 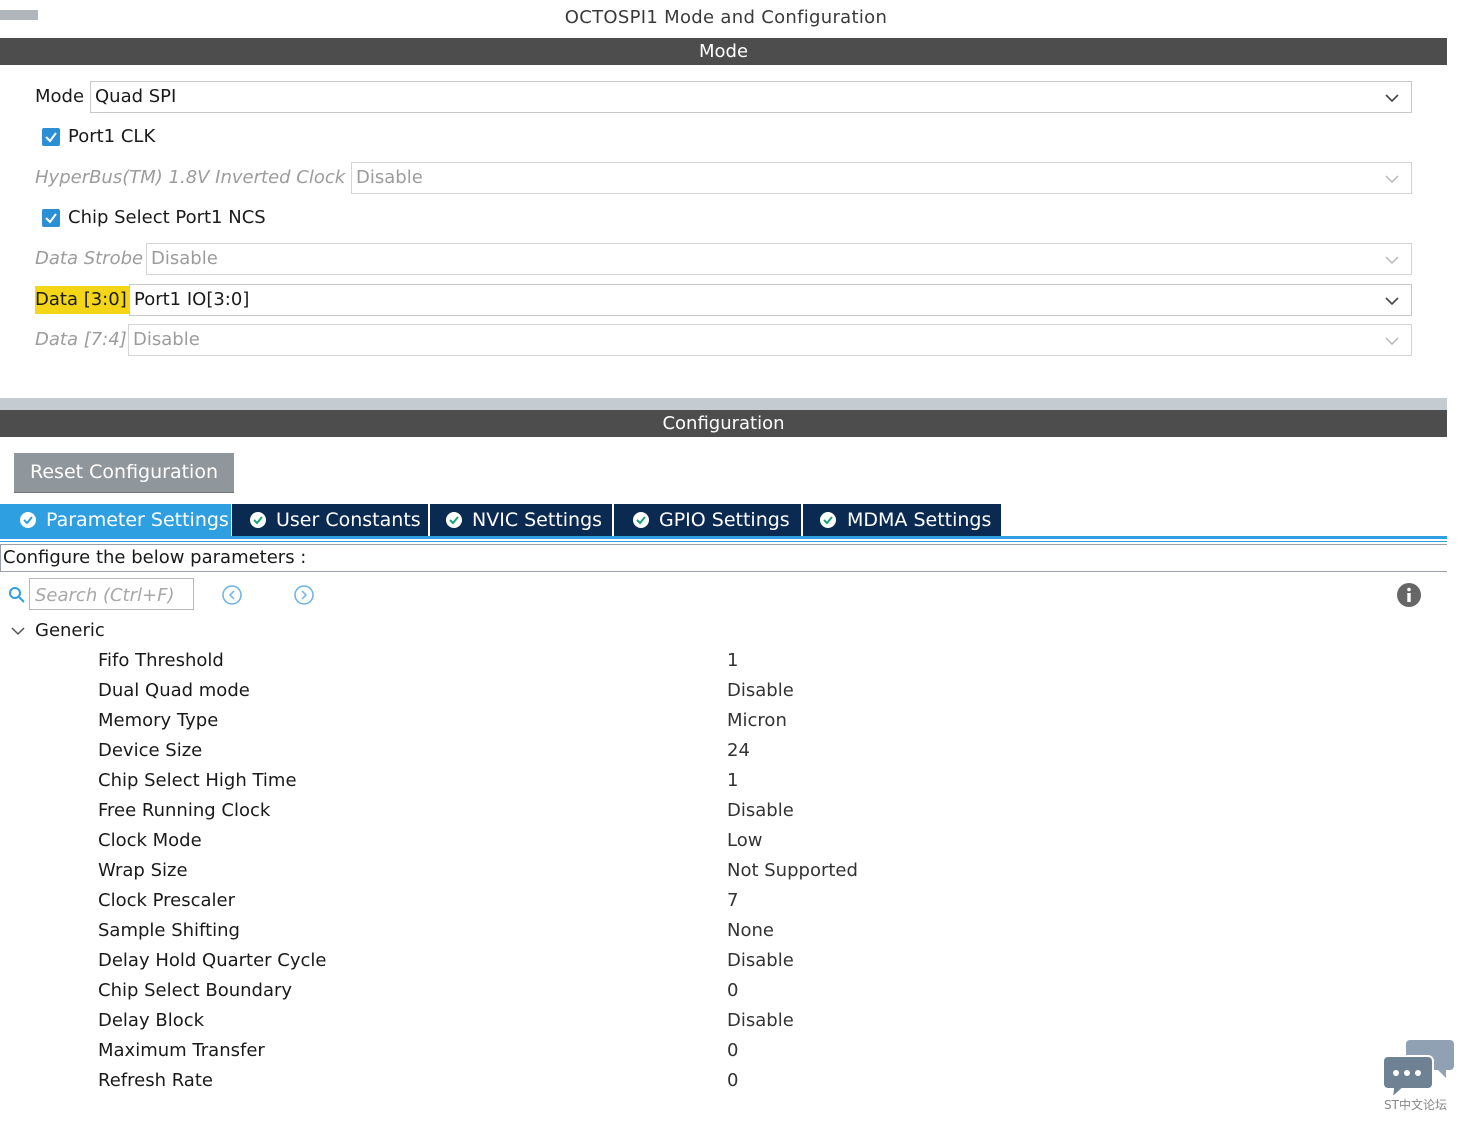 What do you see at coordinates (70, 630) in the screenshot?
I see `group-generic-label: Generic` at bounding box center [70, 630].